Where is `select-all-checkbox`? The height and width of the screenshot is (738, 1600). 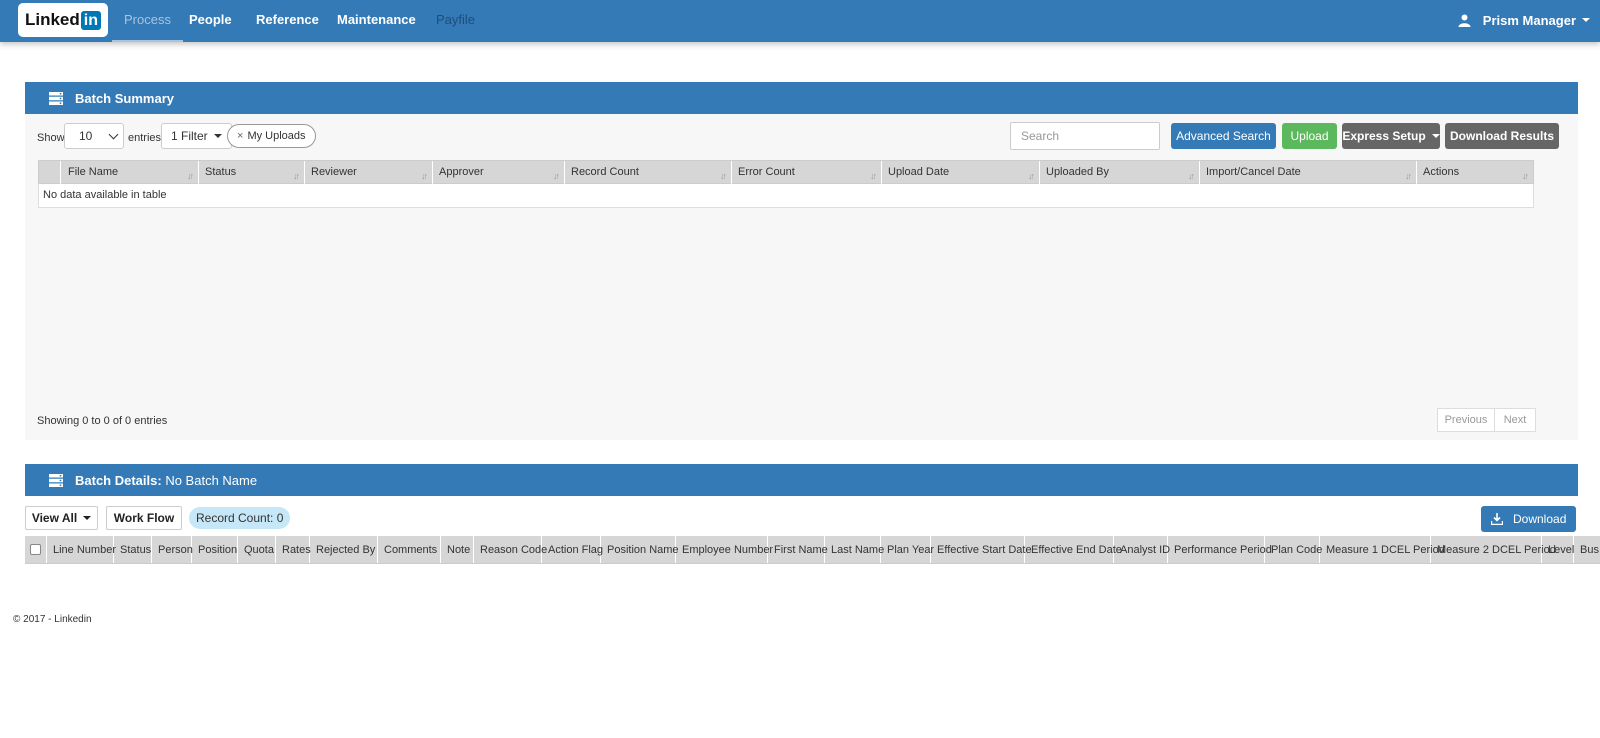 select-all-checkbox is located at coordinates (35, 549).